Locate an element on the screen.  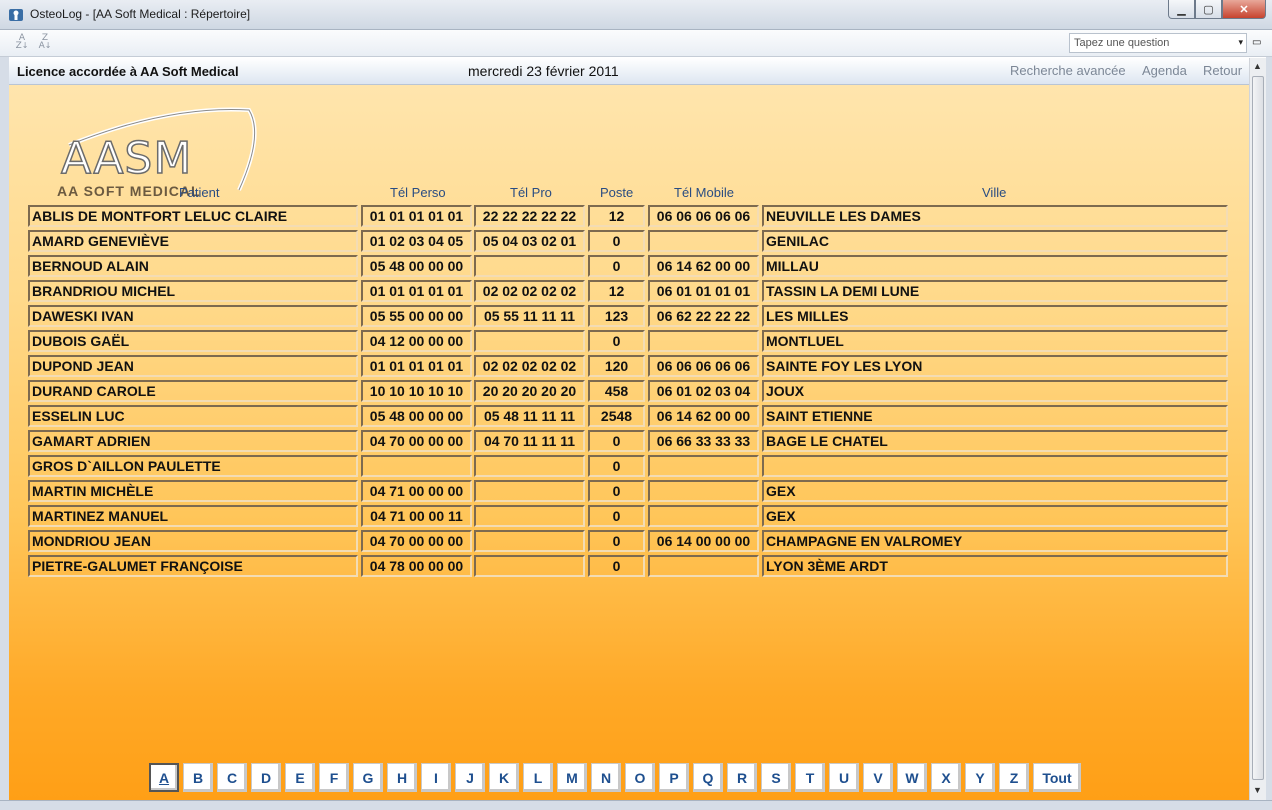
poste-cell: 120 is located at coordinates (616, 366).